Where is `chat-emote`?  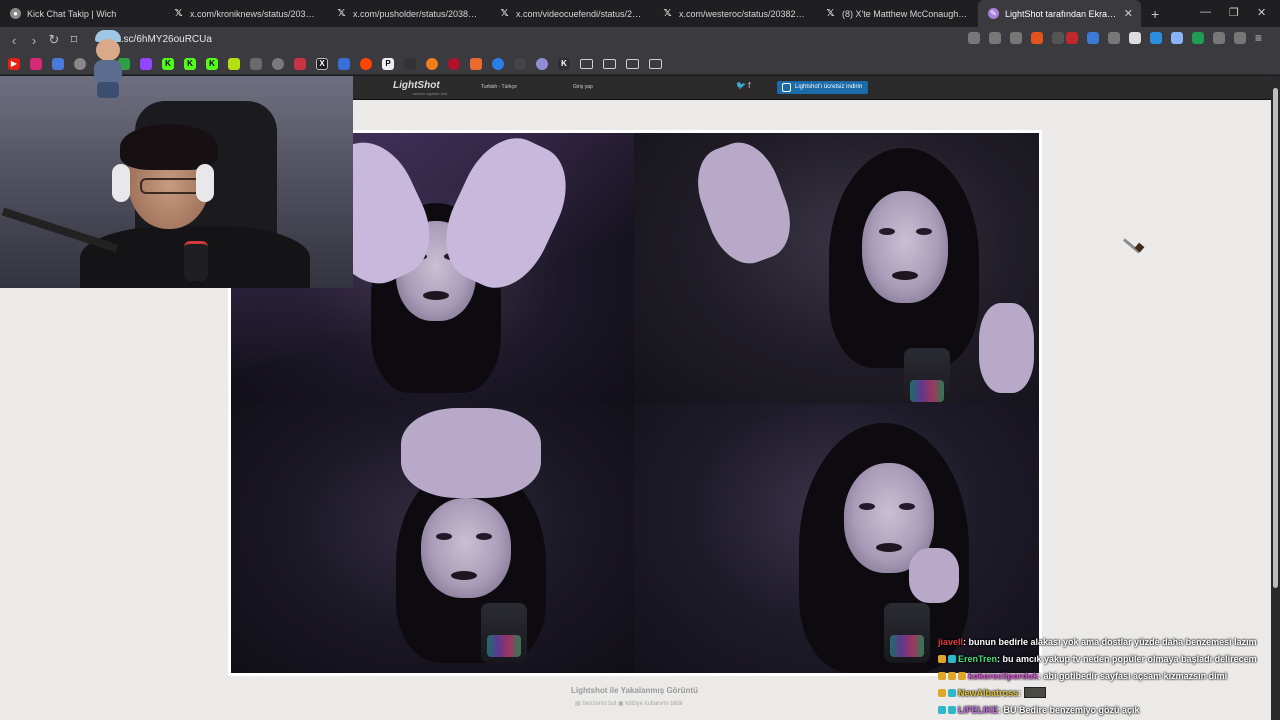 chat-emote is located at coordinates (1034, 692).